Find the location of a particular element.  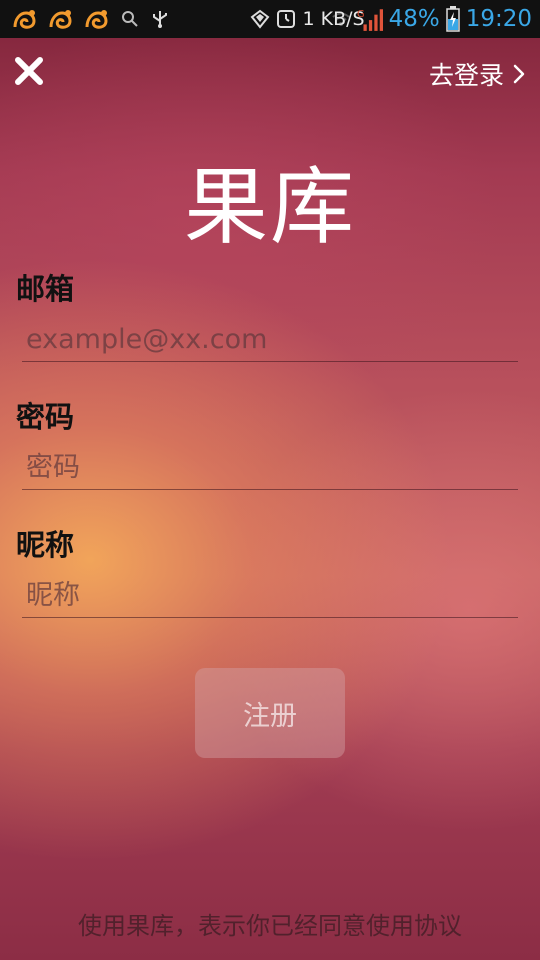

close-button is located at coordinates (29, 71).